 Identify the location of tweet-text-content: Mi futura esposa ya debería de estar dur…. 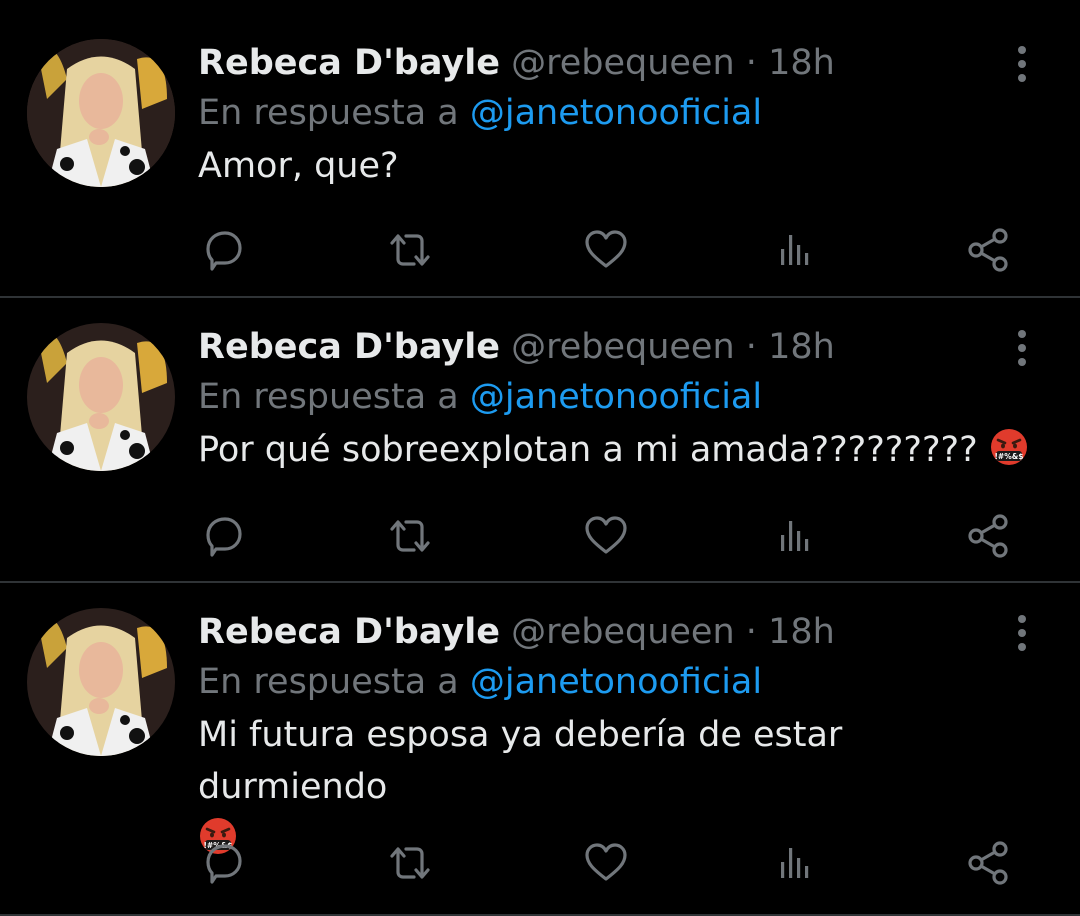
(520, 761).